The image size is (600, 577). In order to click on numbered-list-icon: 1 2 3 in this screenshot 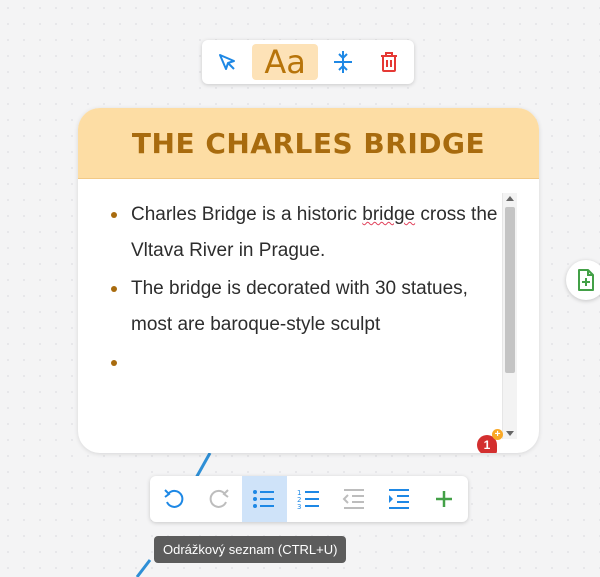, I will do `click(308, 499)`.